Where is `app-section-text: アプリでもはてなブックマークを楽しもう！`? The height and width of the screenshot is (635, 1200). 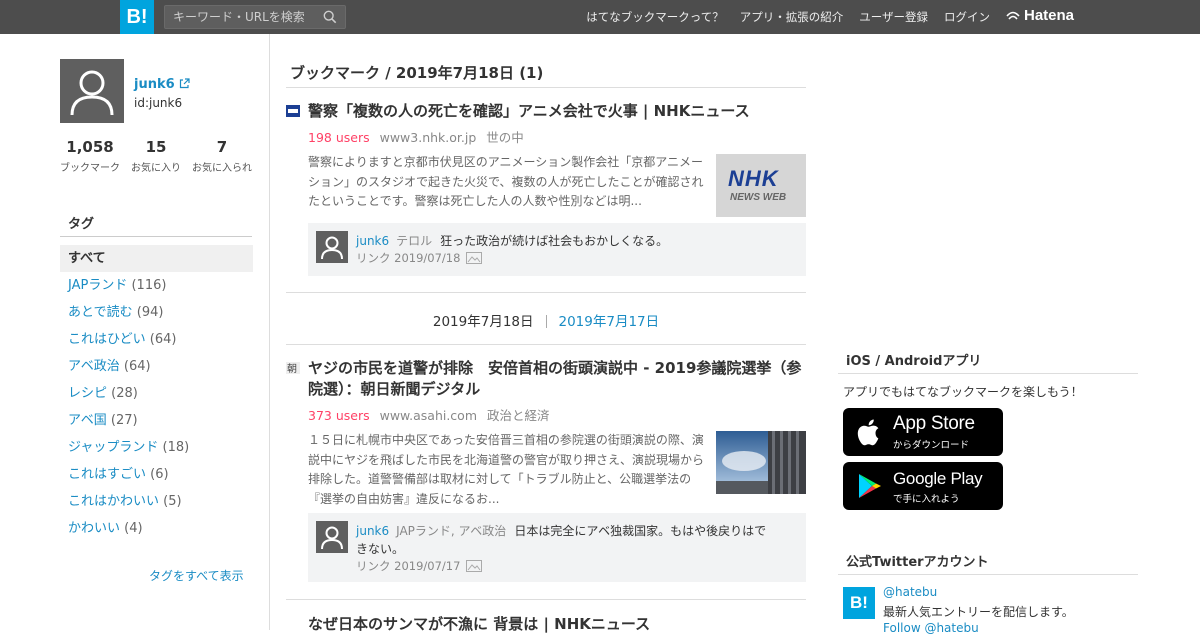
app-section-text: アプリでもはてなブックマークを楽しもう！ is located at coordinates (963, 392).